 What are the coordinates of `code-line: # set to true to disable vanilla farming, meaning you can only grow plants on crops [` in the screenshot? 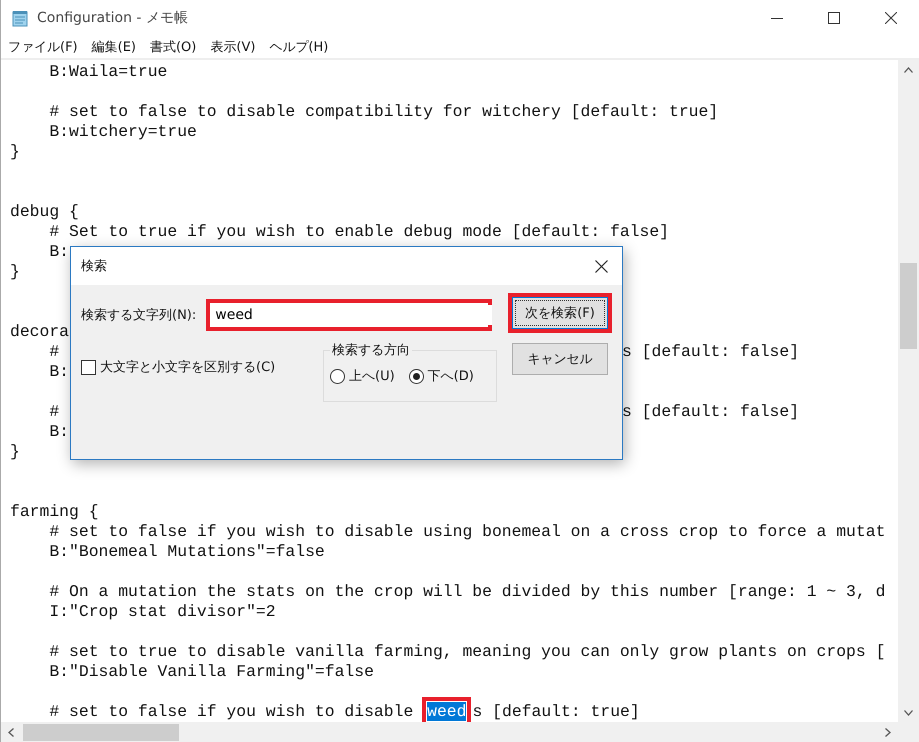 It's located at (467, 651).